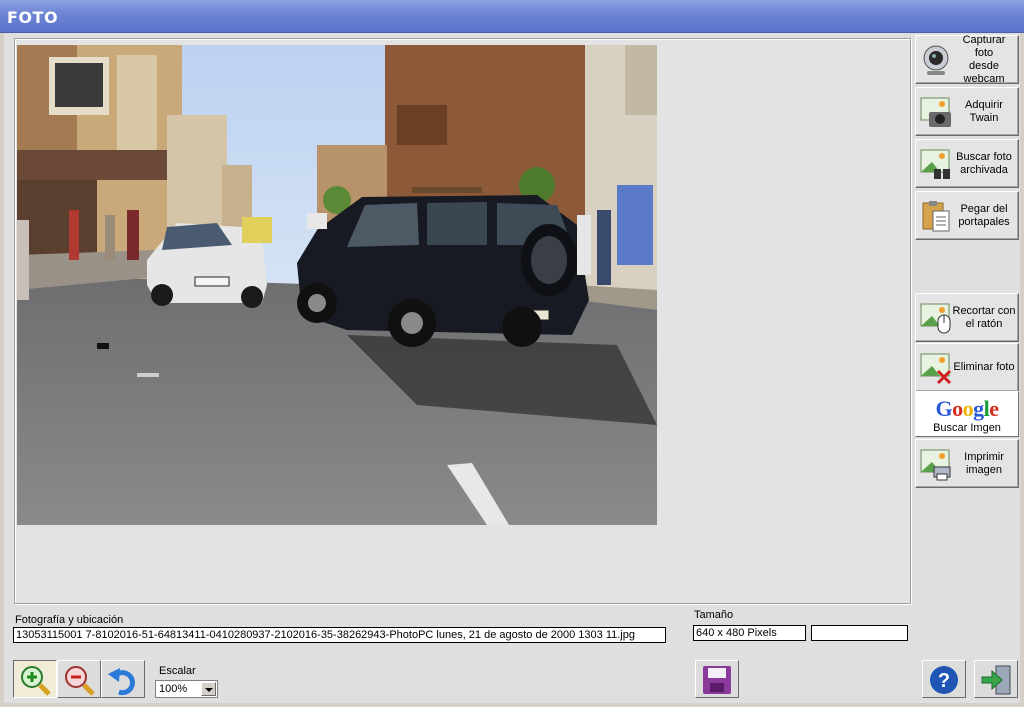 This screenshot has width=1024, height=707. What do you see at coordinates (935, 164) in the screenshot?
I see `binoculars-icon` at bounding box center [935, 164].